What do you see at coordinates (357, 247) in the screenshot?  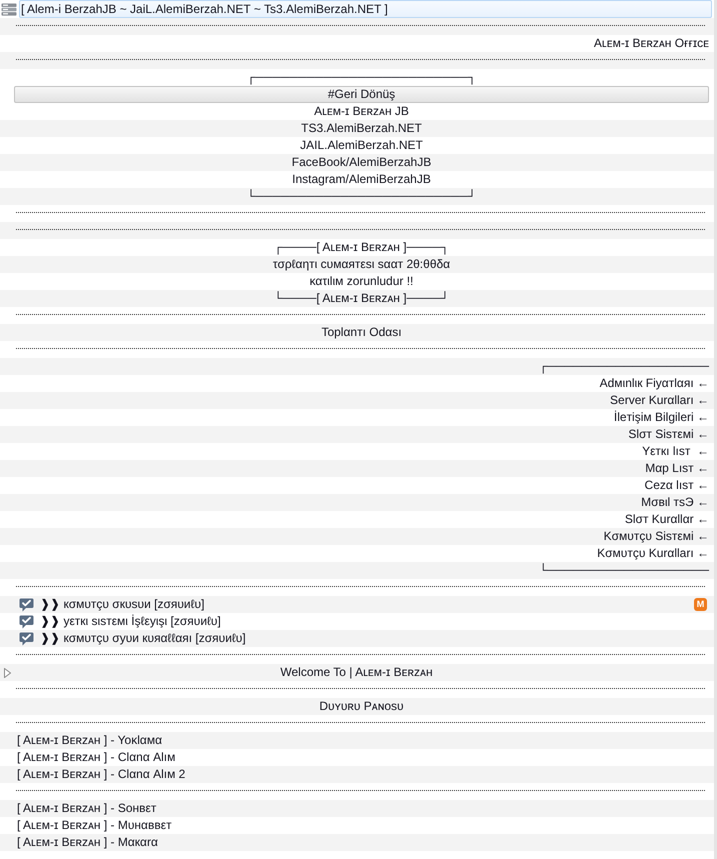 I see `channel-item: ┌────[ Aʟᴇᴍ-ɪ Bᴇʀᴢᴀʜ ]────┐` at bounding box center [357, 247].